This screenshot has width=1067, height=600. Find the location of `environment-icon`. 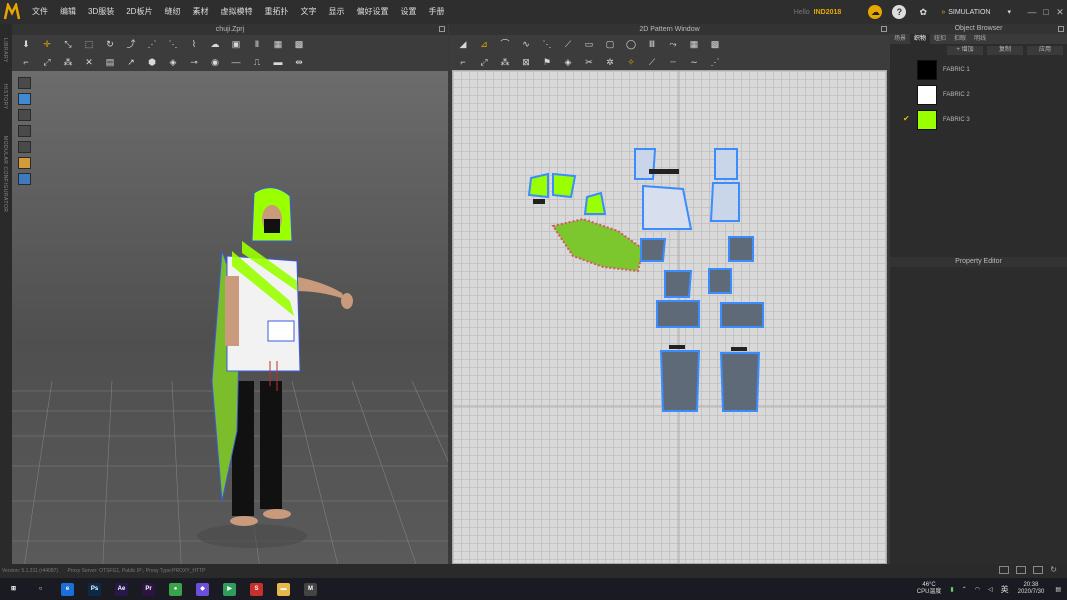

environment-icon is located at coordinates (24, 179).